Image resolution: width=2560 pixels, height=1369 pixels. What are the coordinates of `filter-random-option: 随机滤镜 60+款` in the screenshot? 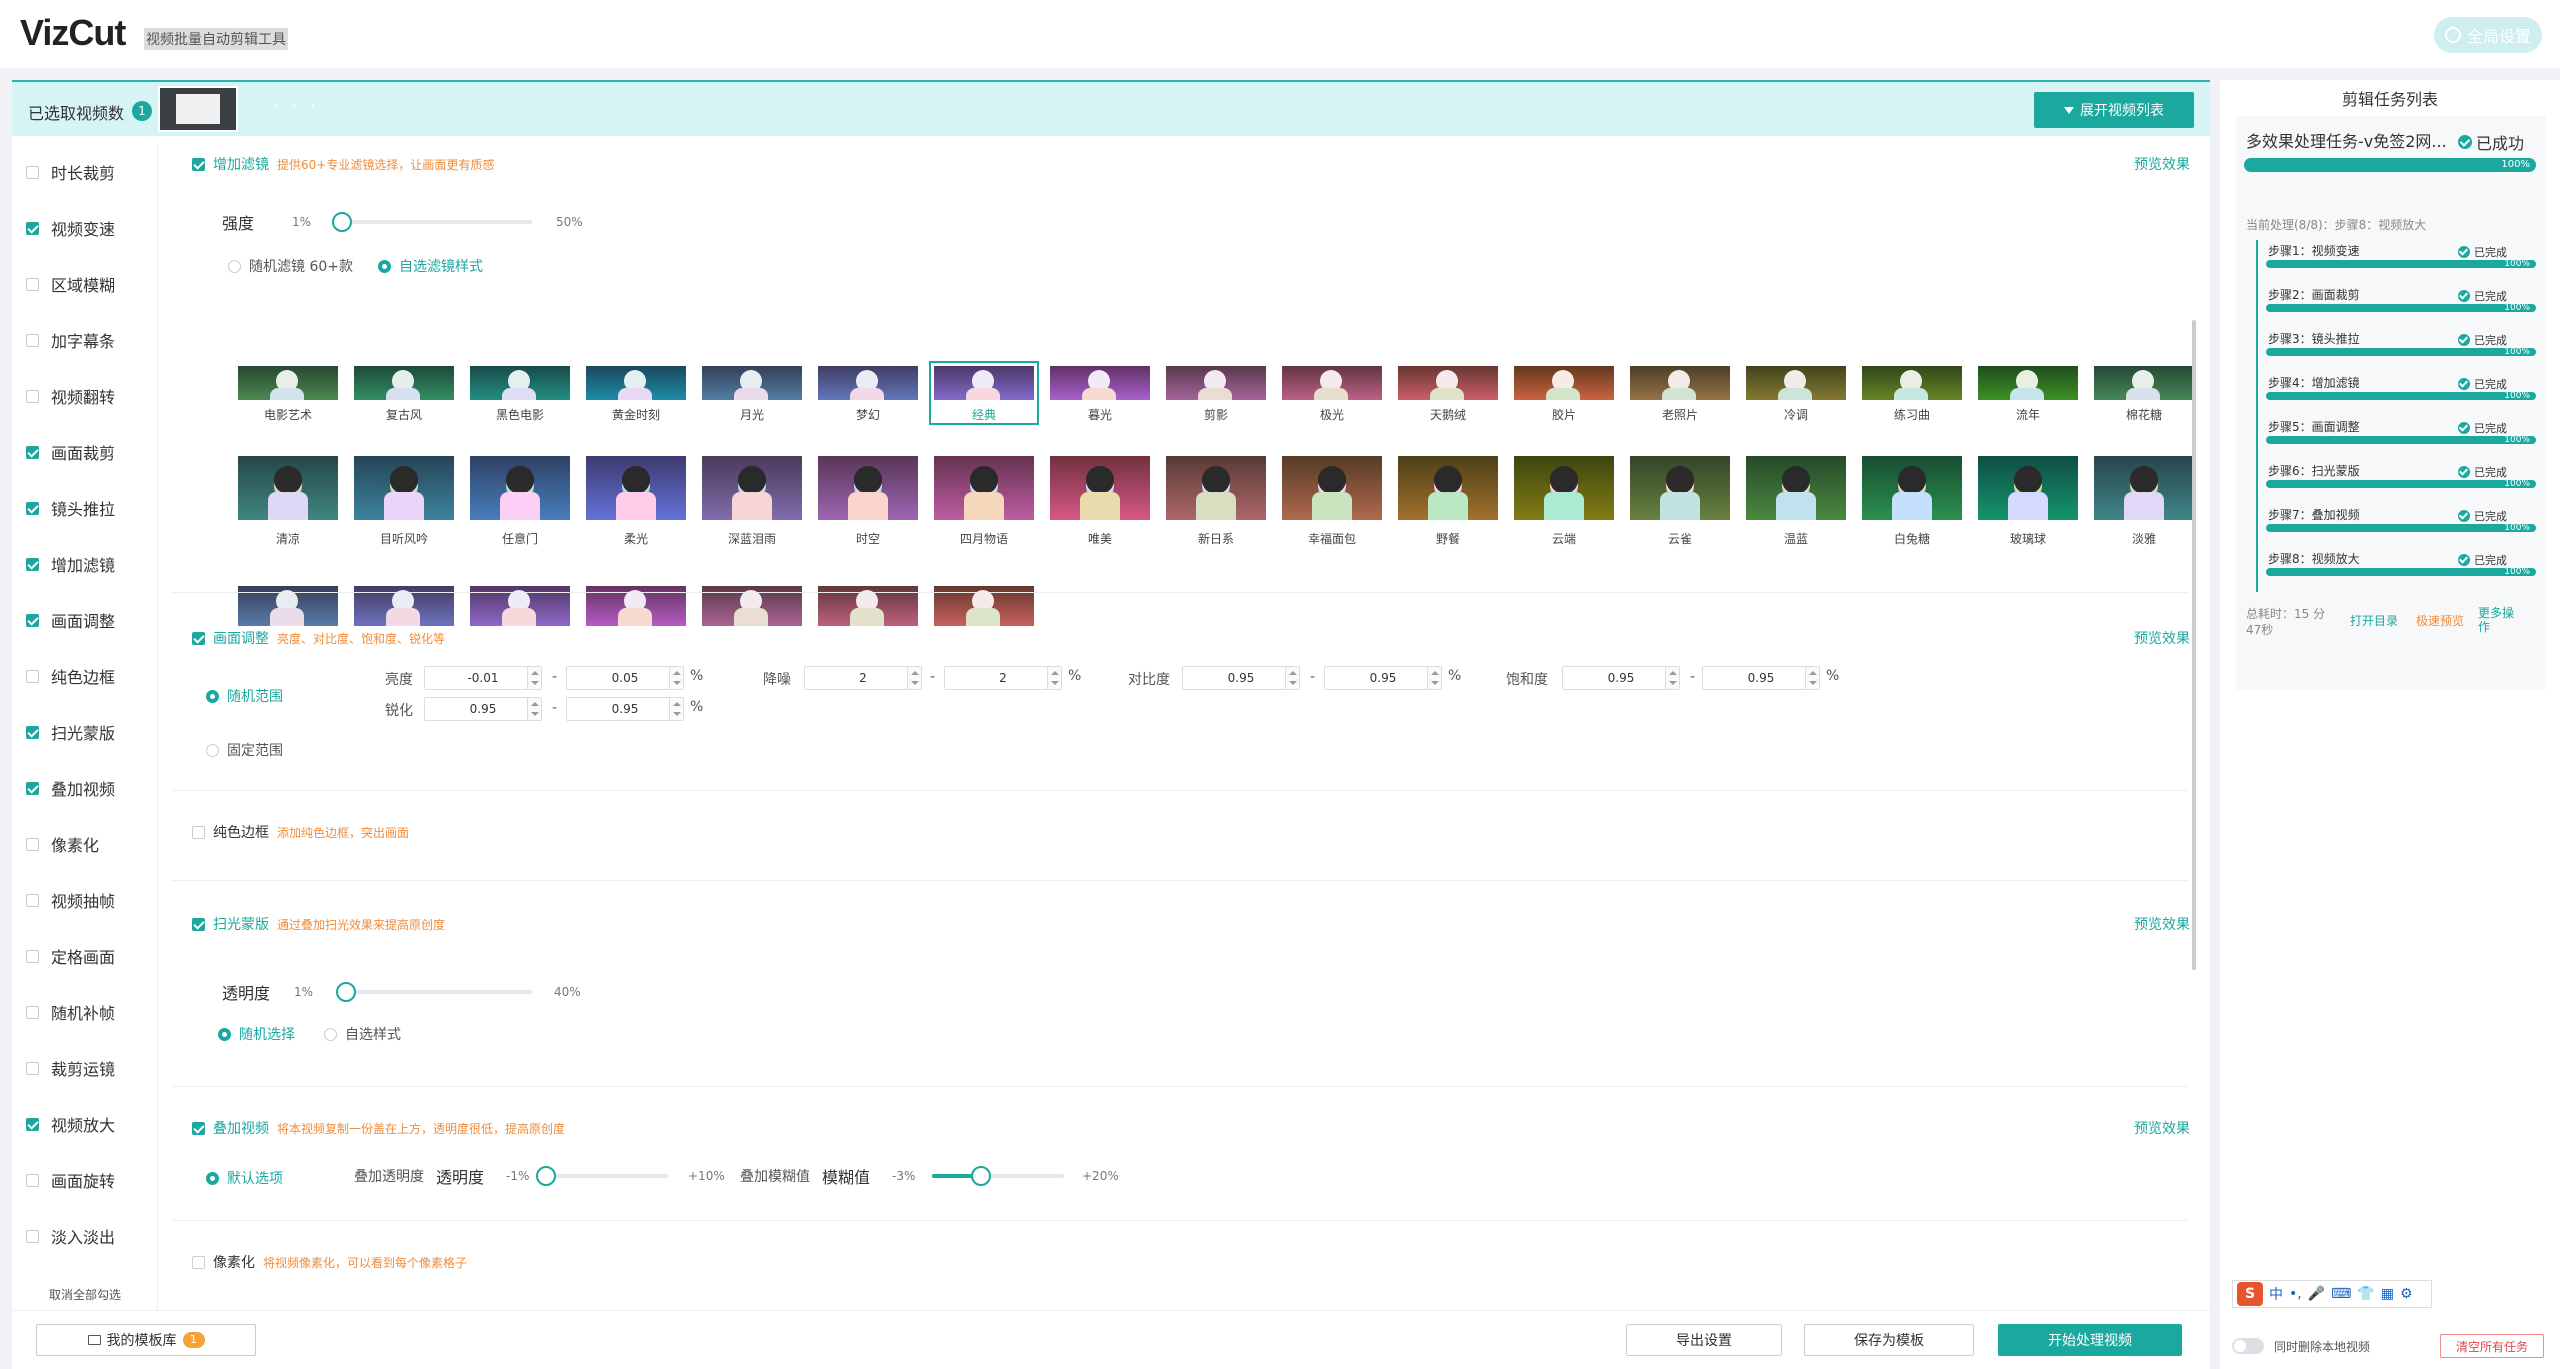 It's located at (290, 266).